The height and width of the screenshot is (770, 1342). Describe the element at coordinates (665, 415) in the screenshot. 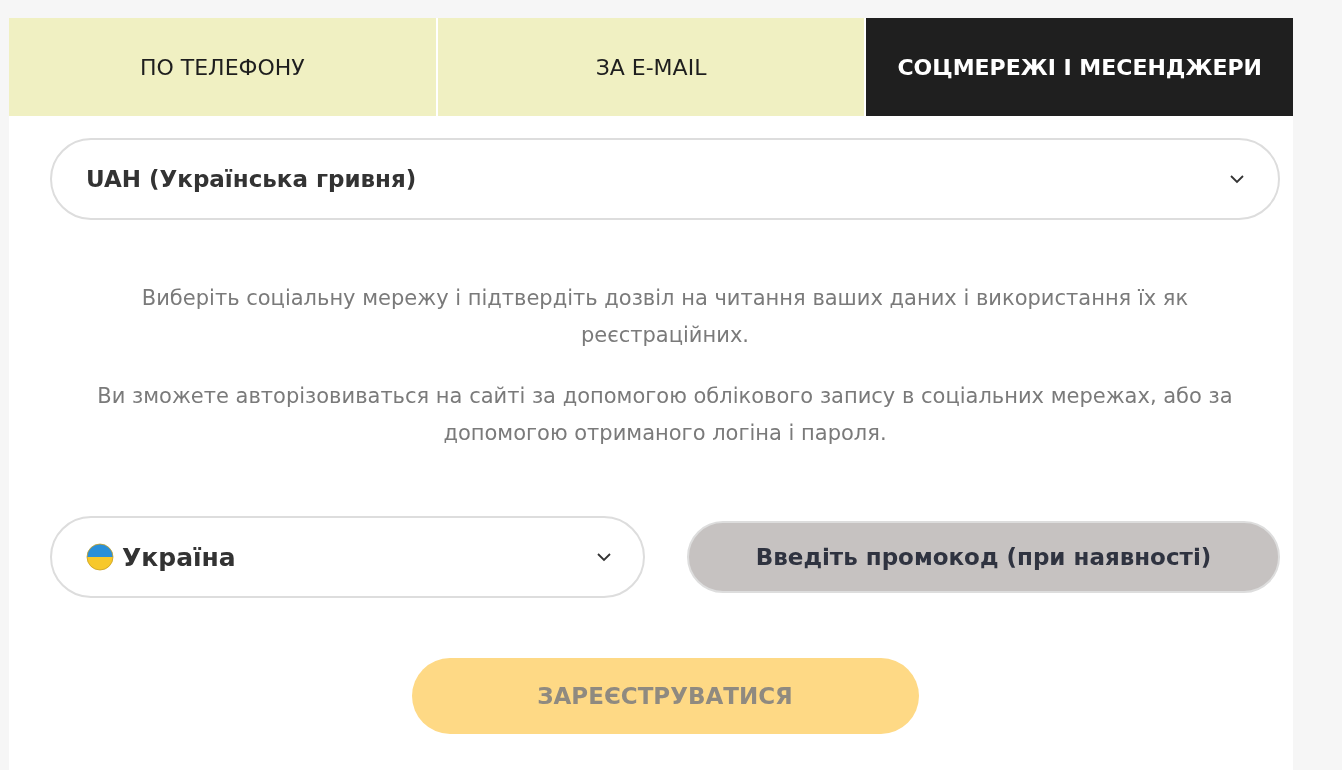

I see `info-text: Ви зможете авторізовиваться на сайті за допомогою облікового запису в соціальних мережах, або за допомогою отриманого логіна і пароля.` at that location.